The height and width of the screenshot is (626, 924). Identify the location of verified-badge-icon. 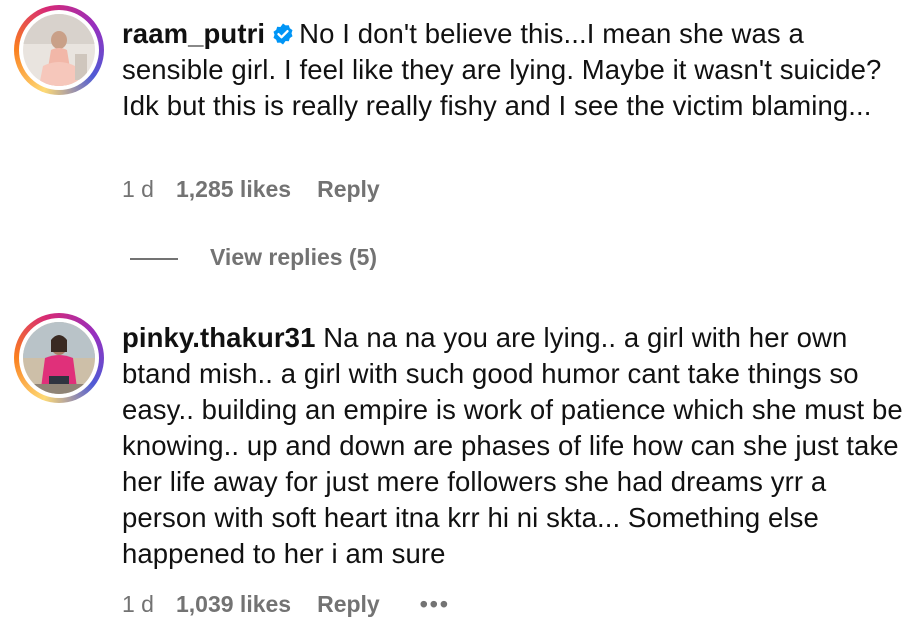
(283, 34).